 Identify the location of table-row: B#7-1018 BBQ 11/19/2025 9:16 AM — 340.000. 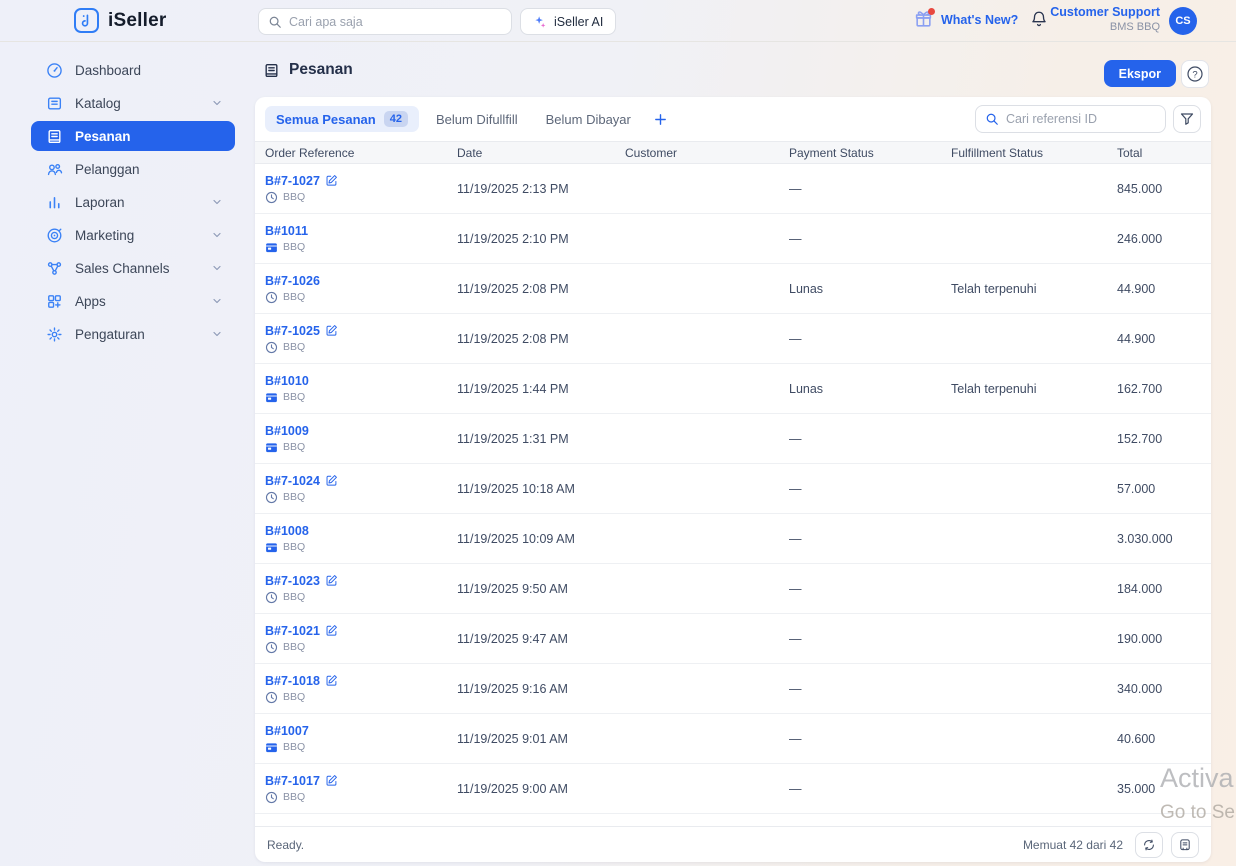
(733, 689).